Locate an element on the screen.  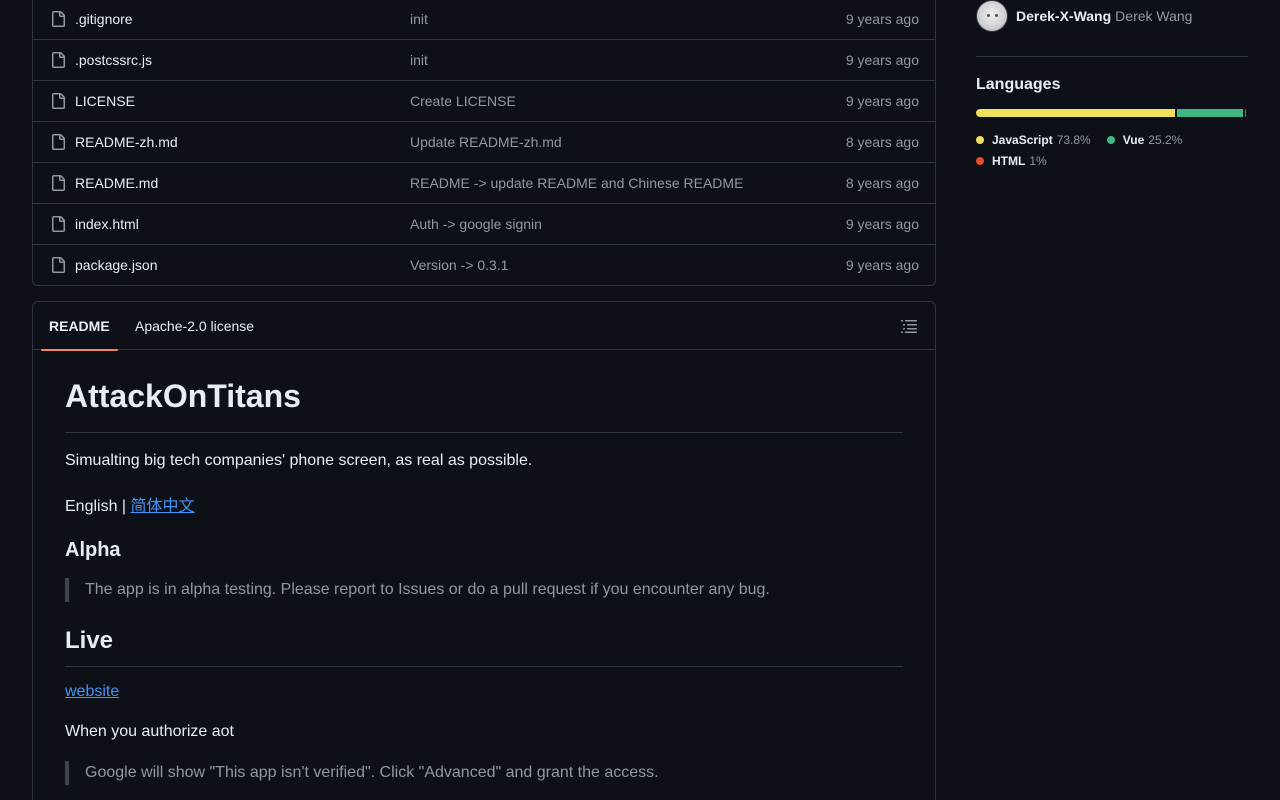
language-item-vue: Vue 25.2% is located at coordinates (1144, 139).